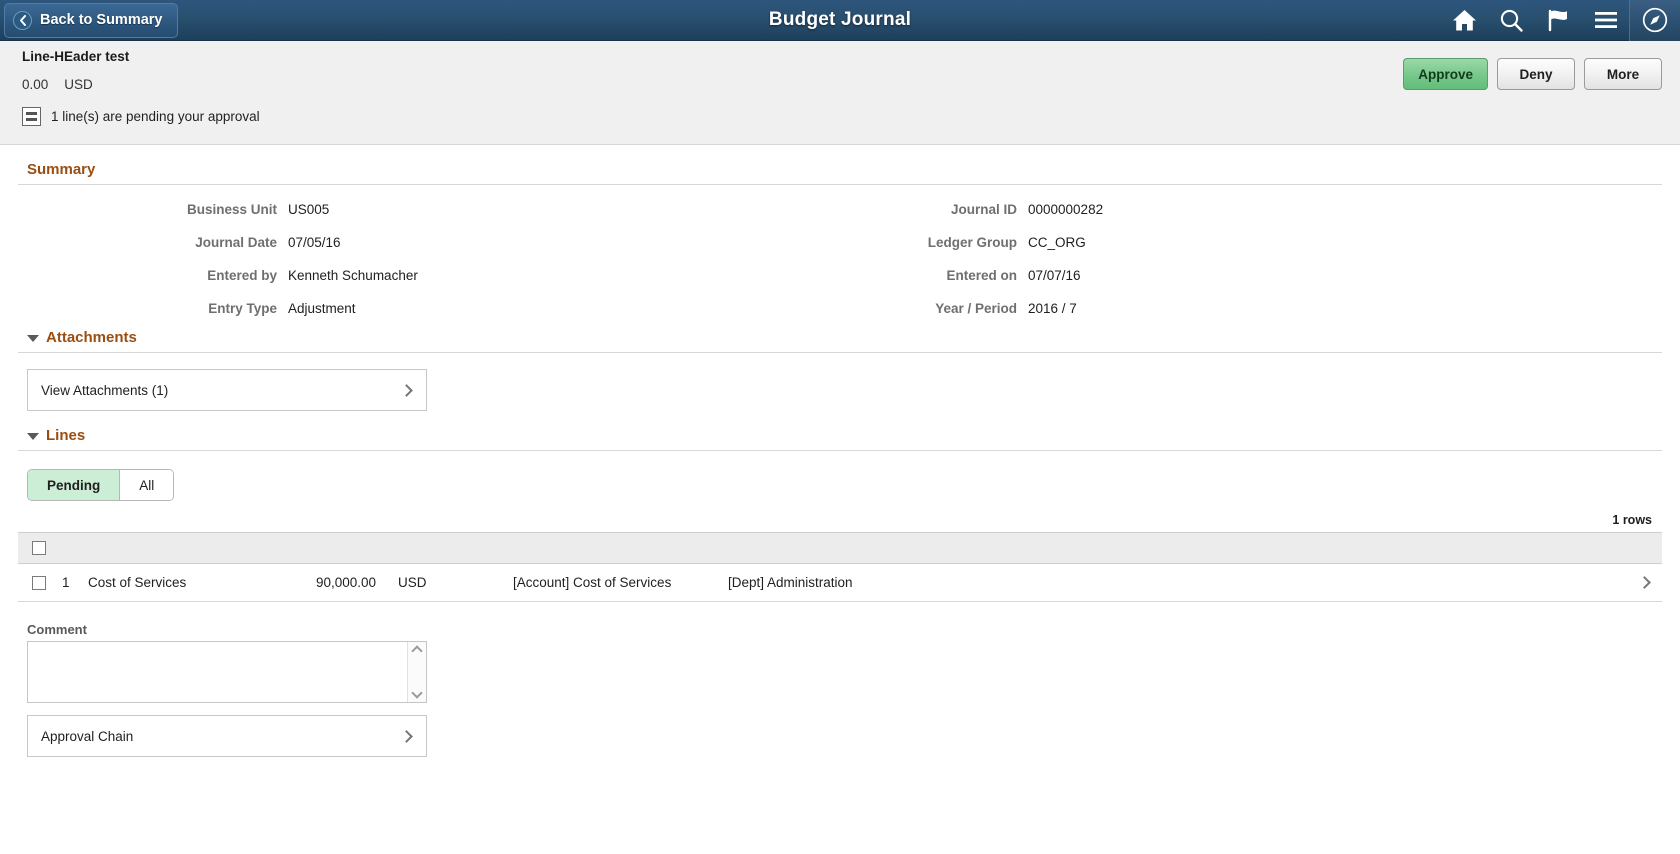 This screenshot has height=854, width=1680. Describe the element at coordinates (1511, 20) in the screenshot. I see `search-icon` at that location.